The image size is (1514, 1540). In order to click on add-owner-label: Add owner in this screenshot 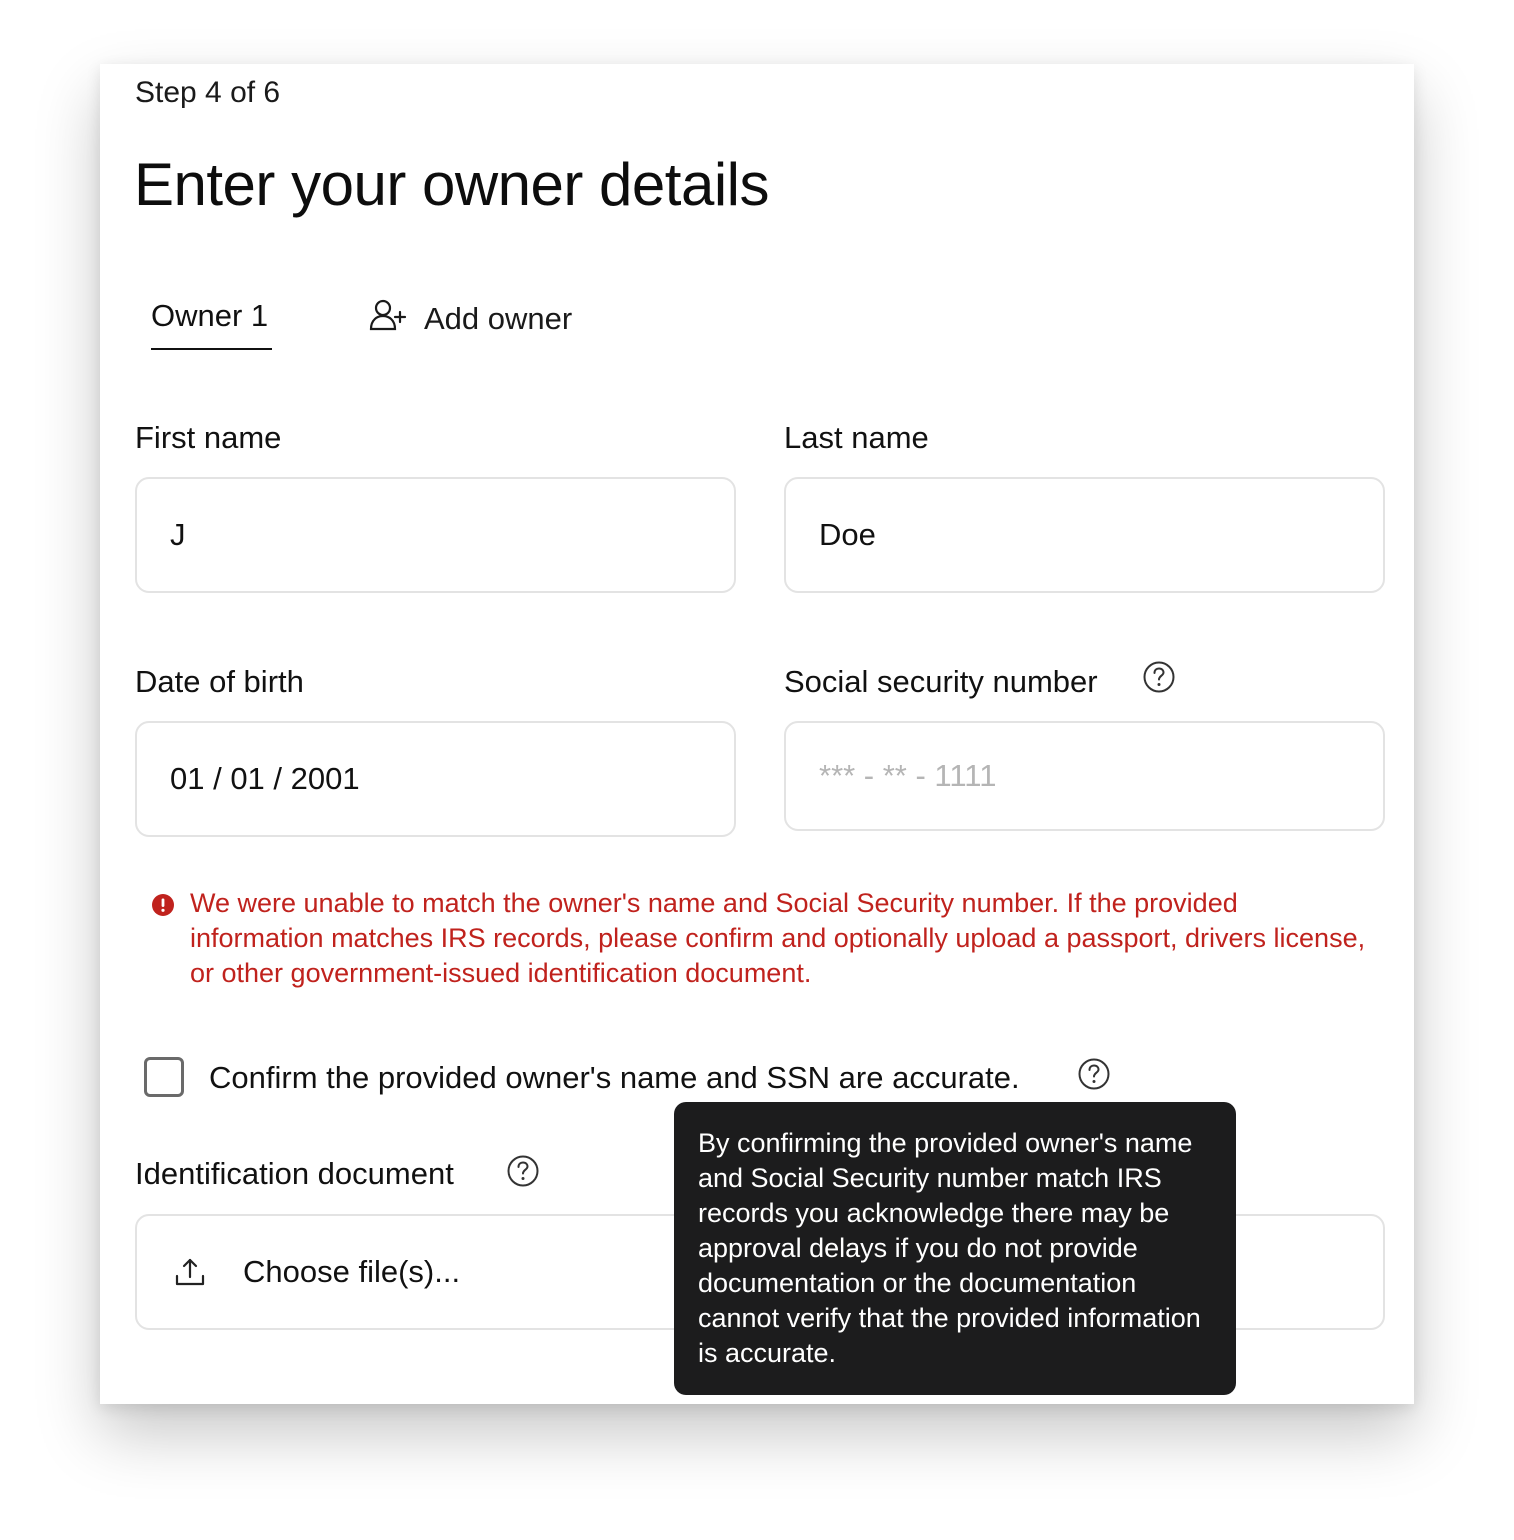, I will do `click(498, 318)`.